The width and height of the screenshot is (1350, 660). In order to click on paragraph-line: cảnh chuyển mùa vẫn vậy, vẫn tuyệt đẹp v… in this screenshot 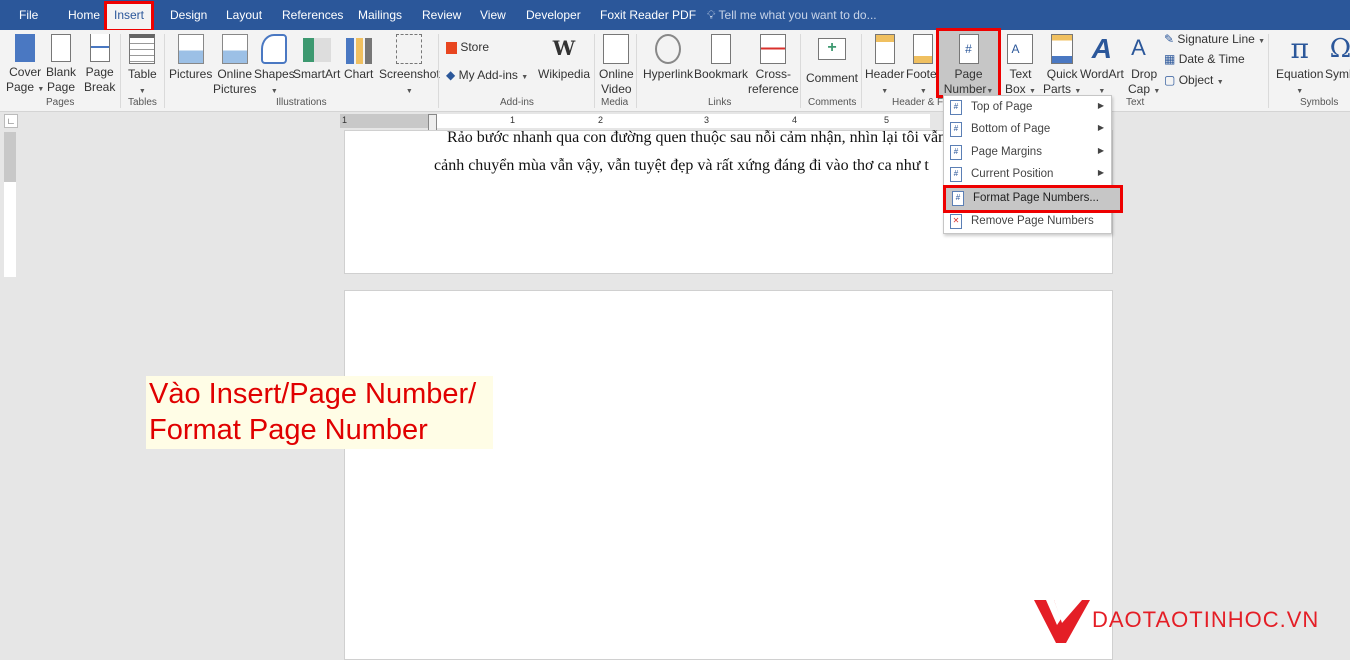, I will do `click(681, 165)`.